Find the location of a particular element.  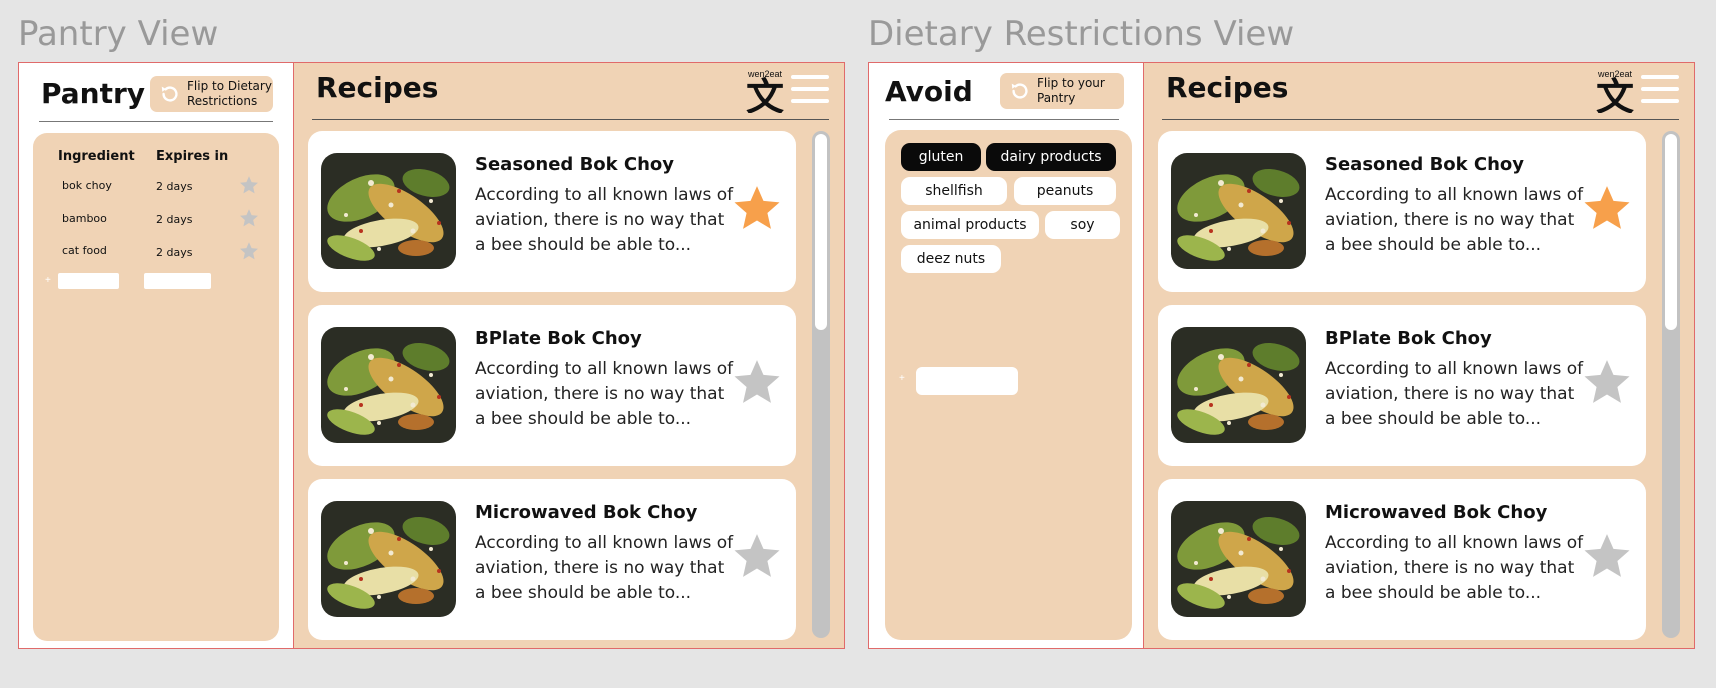

tag-chip-dairy-products: dairy products is located at coordinates (1051, 157).